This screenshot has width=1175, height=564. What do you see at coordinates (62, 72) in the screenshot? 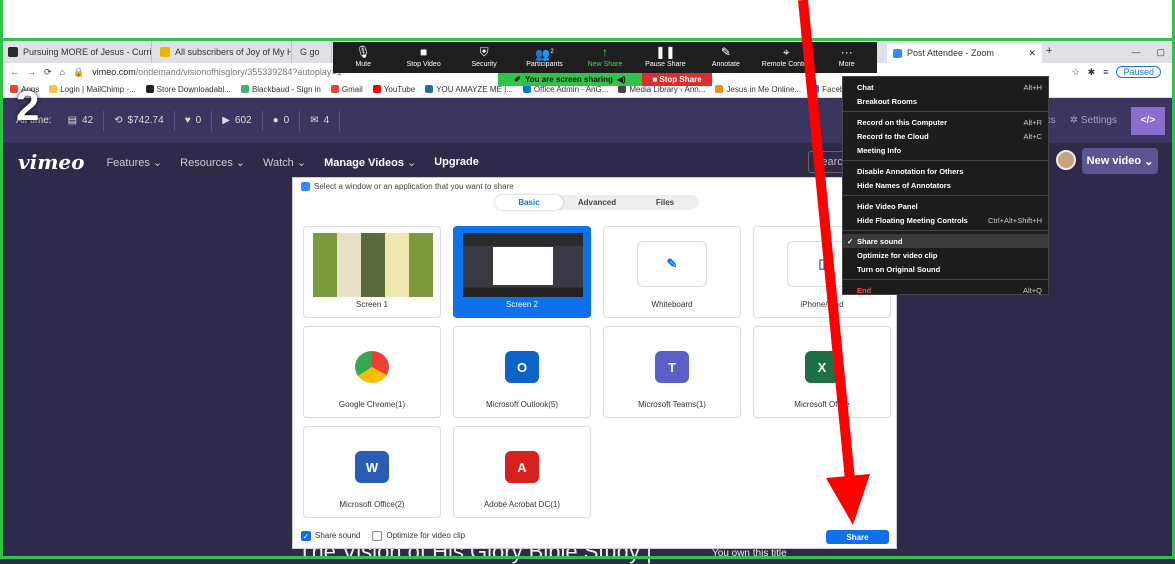
I see `home-icon: ⌂` at bounding box center [62, 72].